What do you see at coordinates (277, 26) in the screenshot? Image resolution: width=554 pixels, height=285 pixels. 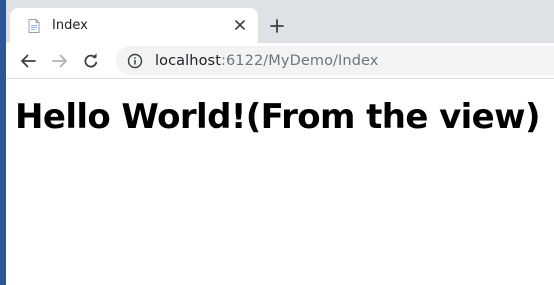 I see `plus-icon` at bounding box center [277, 26].